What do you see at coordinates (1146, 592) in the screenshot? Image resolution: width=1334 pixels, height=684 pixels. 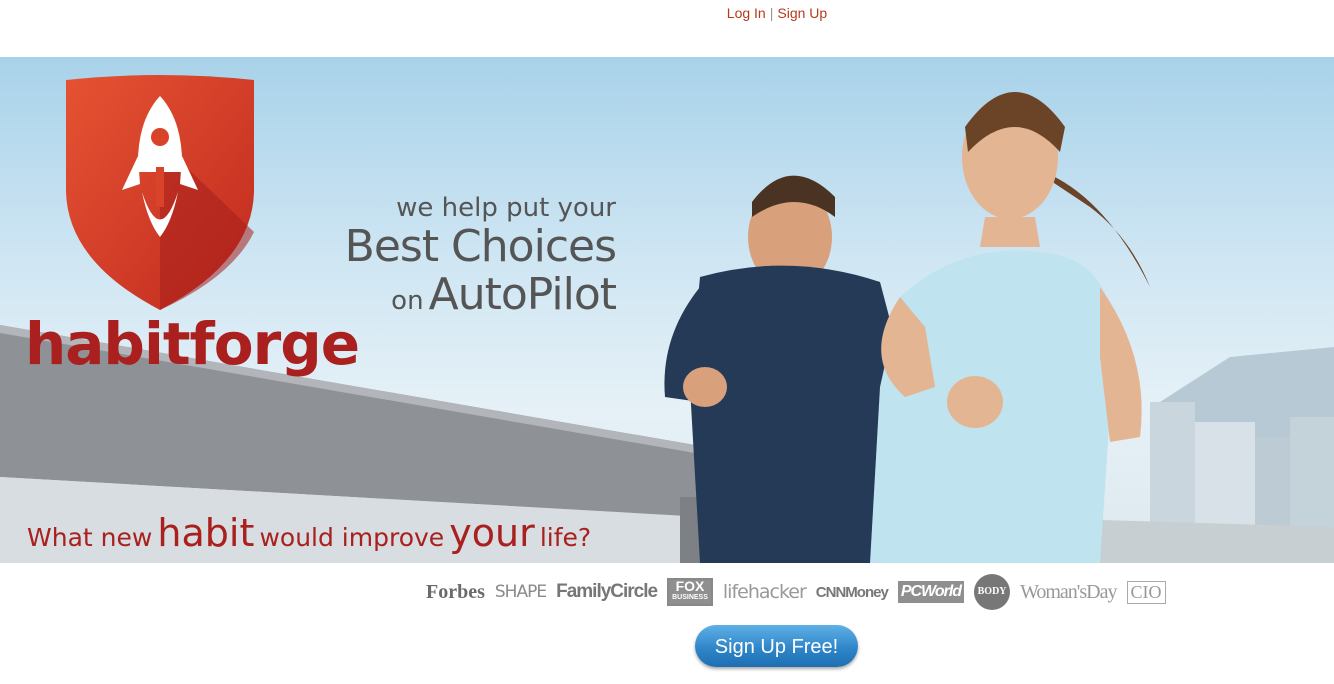 I see `press-cio: CIO` at bounding box center [1146, 592].